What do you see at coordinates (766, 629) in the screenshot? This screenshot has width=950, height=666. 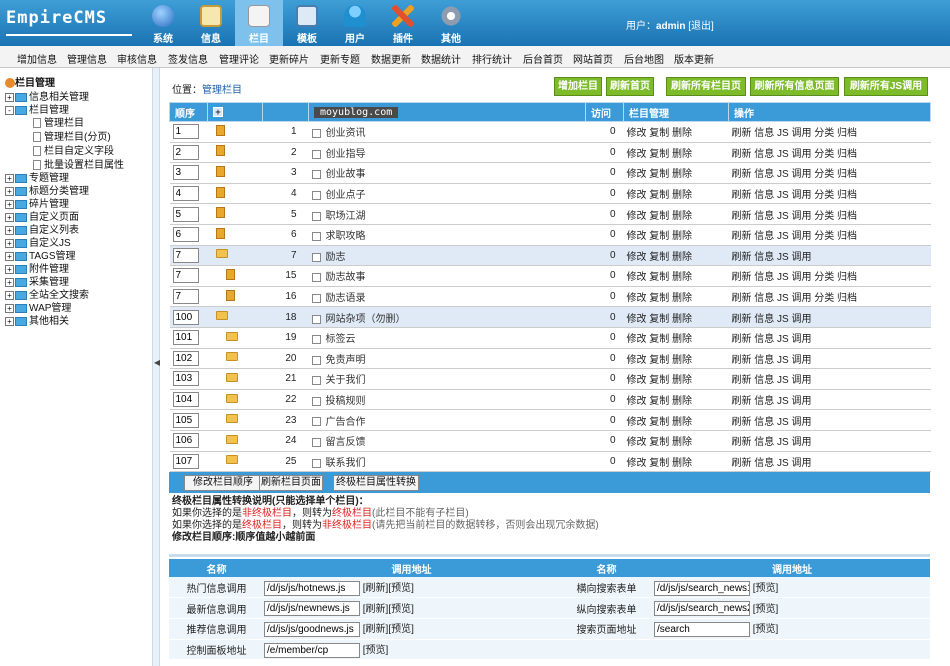 I see `call-actions-2: [预览]` at bounding box center [766, 629].